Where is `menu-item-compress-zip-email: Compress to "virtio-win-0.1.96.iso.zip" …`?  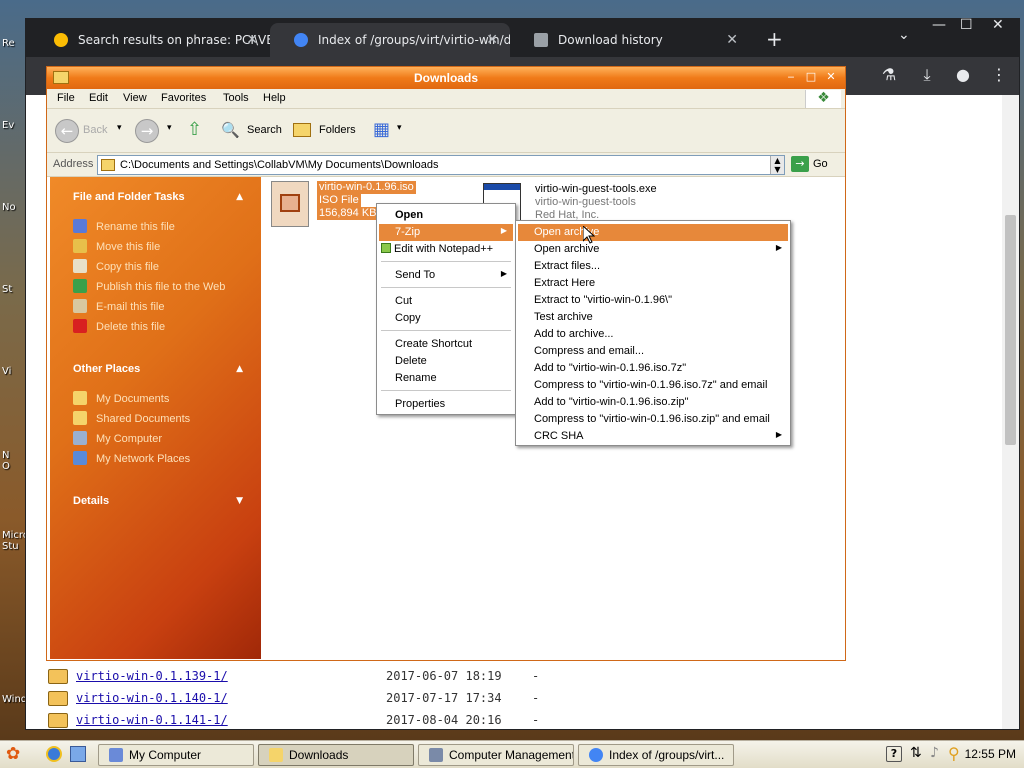
menu-item-compress-zip-email: Compress to "virtio-win-0.1.96.iso.zip" … is located at coordinates (653, 419).